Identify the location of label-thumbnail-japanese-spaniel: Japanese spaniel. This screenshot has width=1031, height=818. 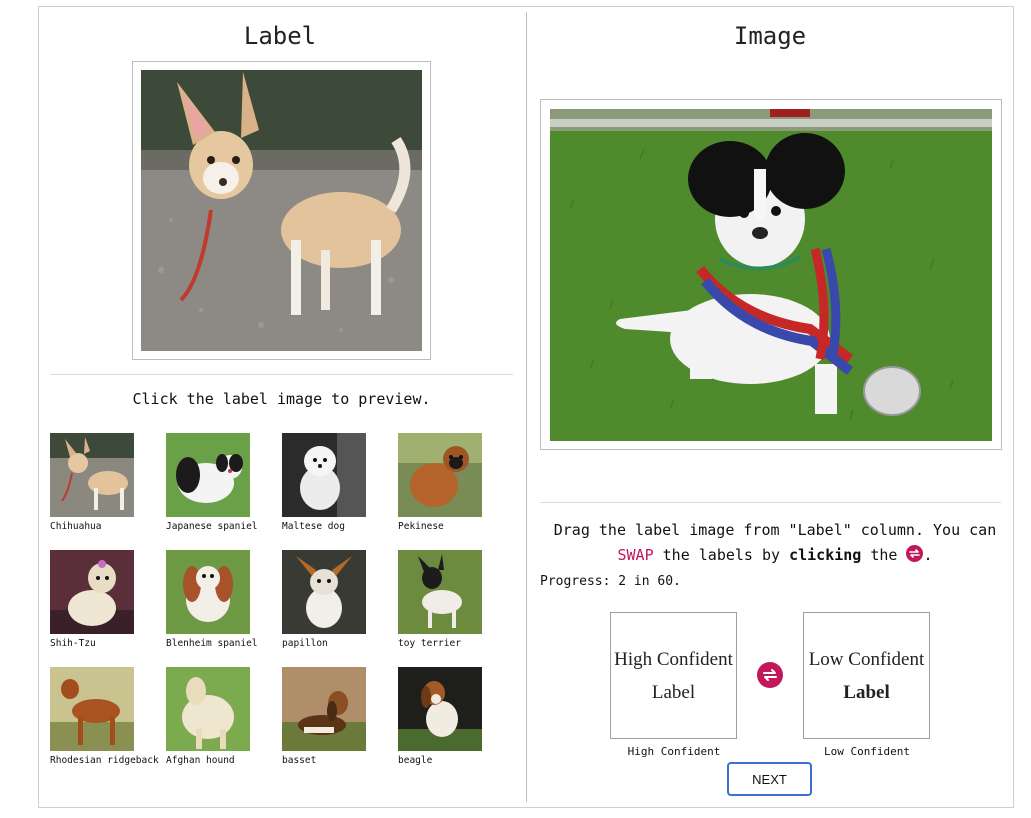
(212, 482).